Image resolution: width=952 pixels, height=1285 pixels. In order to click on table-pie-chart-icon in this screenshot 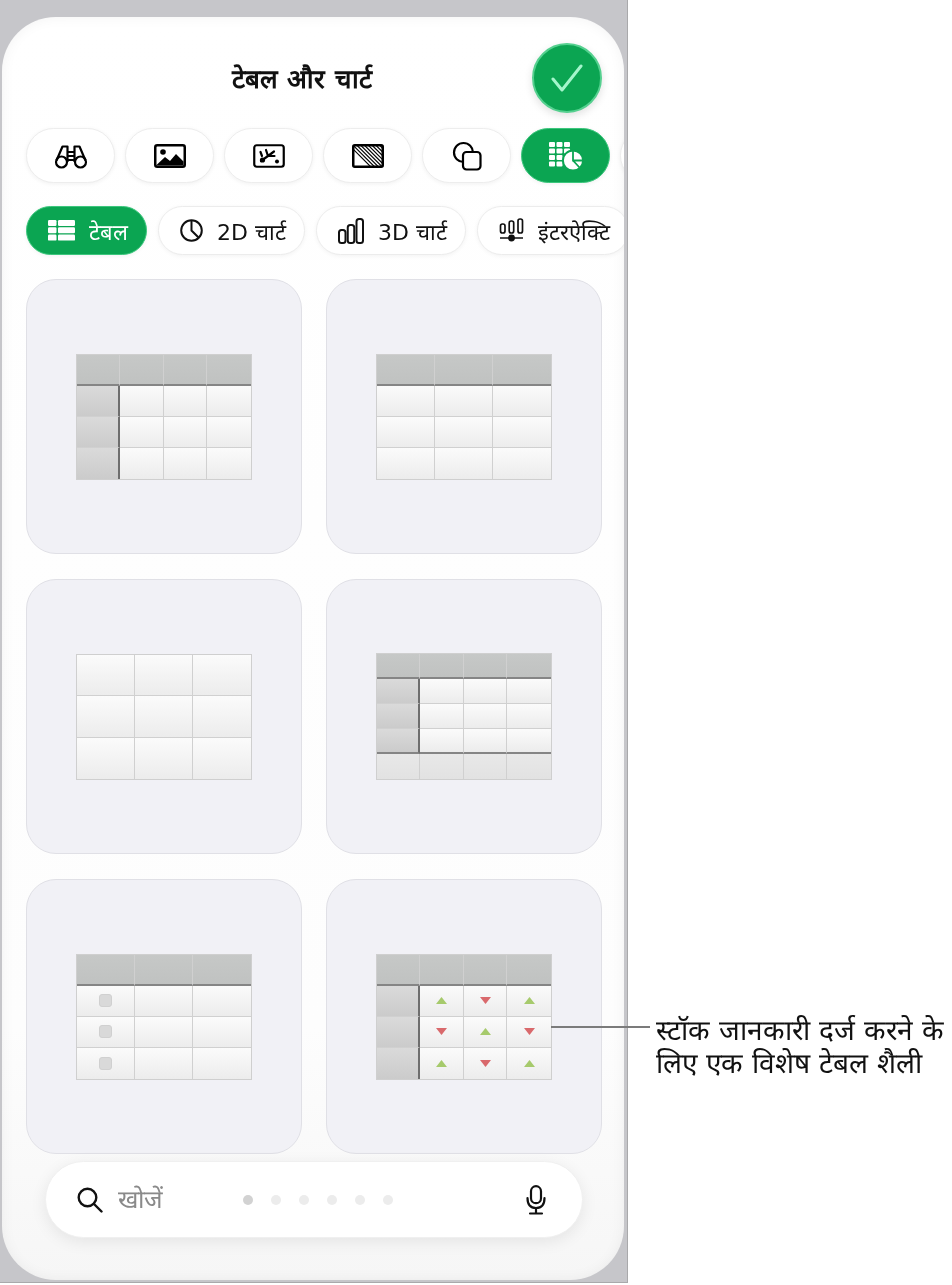, I will do `click(565, 155)`.